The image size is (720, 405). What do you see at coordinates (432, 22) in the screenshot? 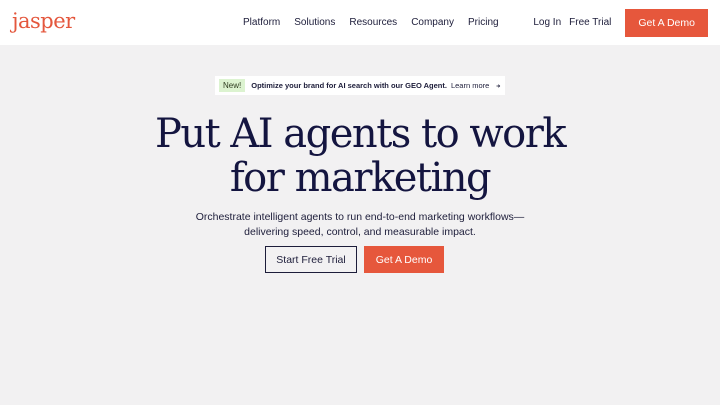
I see `nav-item-company: Company` at bounding box center [432, 22].